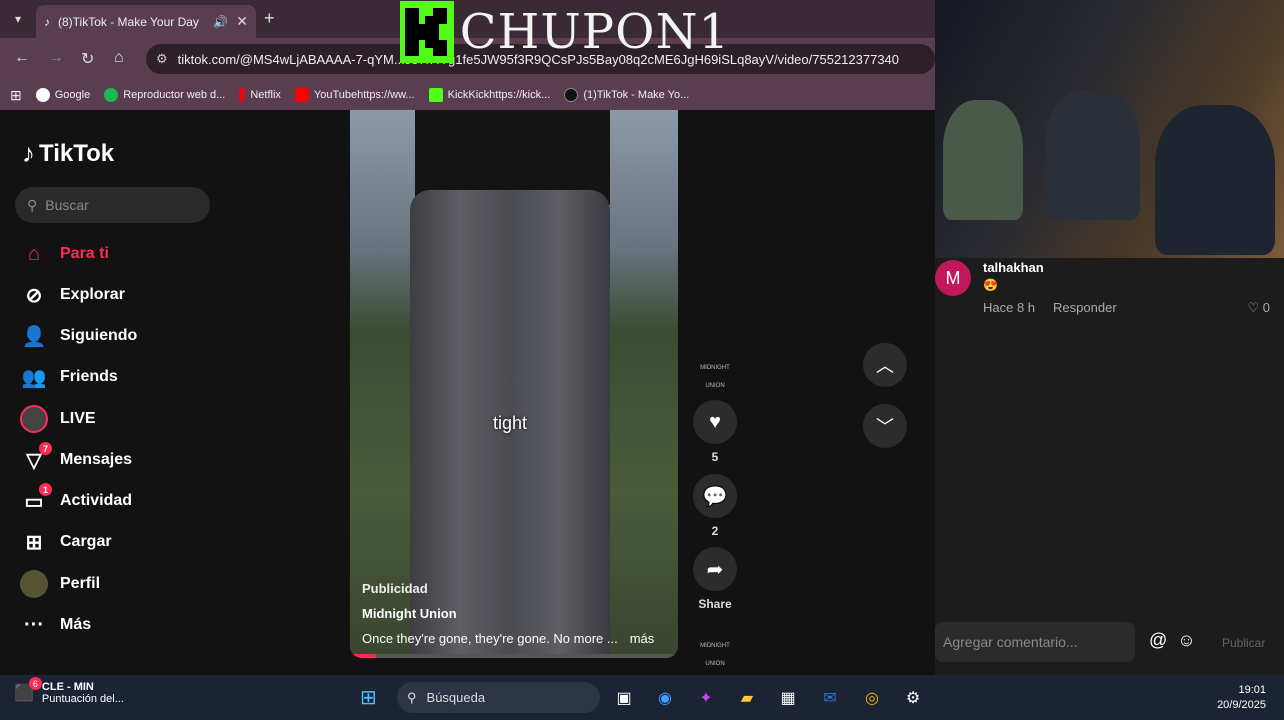 The width and height of the screenshot is (1284, 720). I want to click on tab-search-icon: ▾, so click(18, 19).